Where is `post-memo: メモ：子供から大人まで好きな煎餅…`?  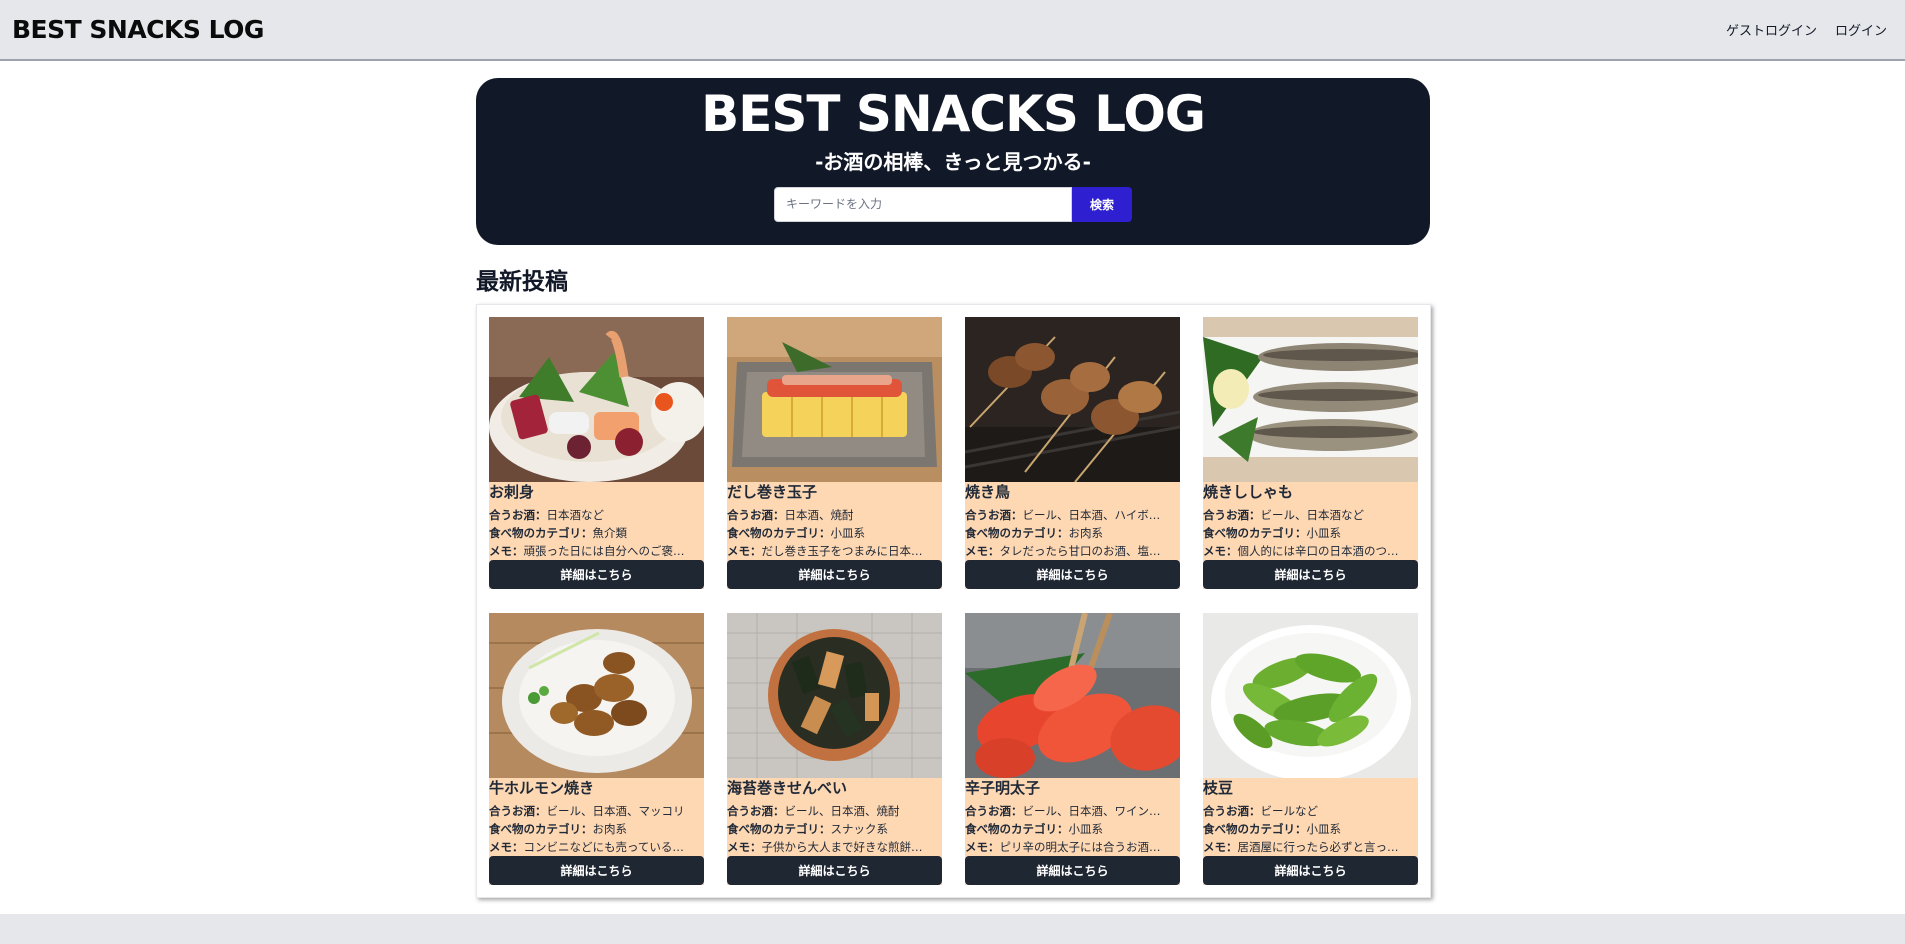
post-memo: メモ：子供から大人まで好きな煎餅… is located at coordinates (834, 847).